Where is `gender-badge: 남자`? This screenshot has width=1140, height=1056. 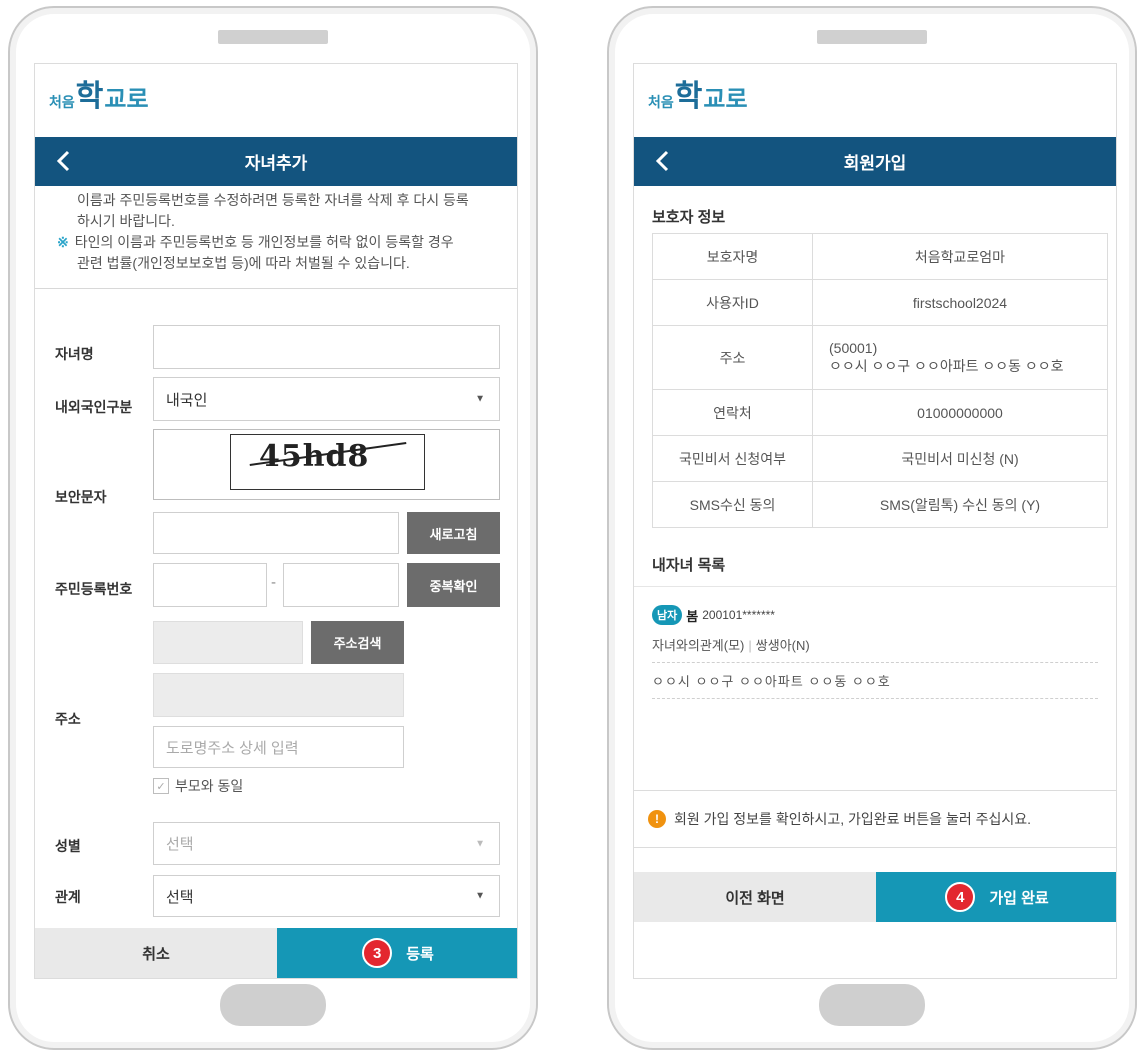
gender-badge: 남자 is located at coordinates (667, 615).